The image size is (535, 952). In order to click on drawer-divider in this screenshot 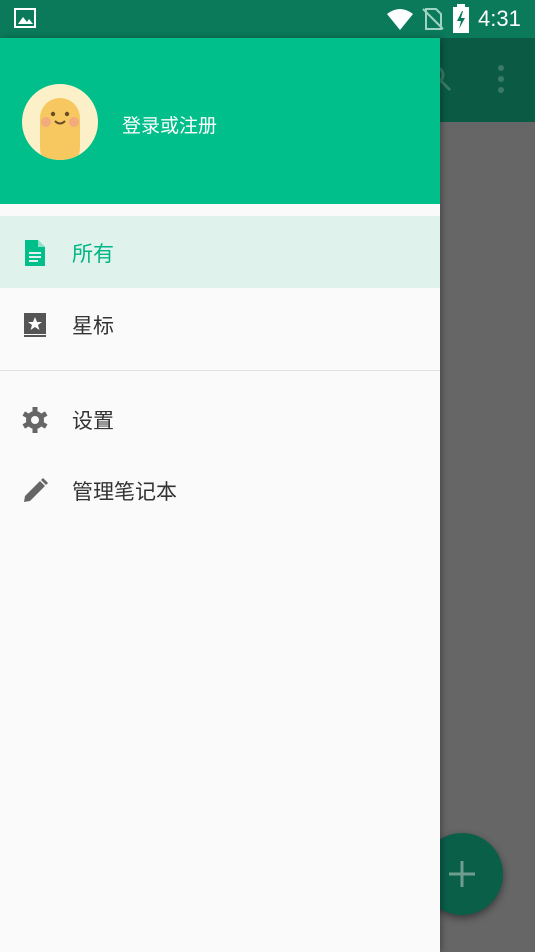, I will do `click(220, 370)`.